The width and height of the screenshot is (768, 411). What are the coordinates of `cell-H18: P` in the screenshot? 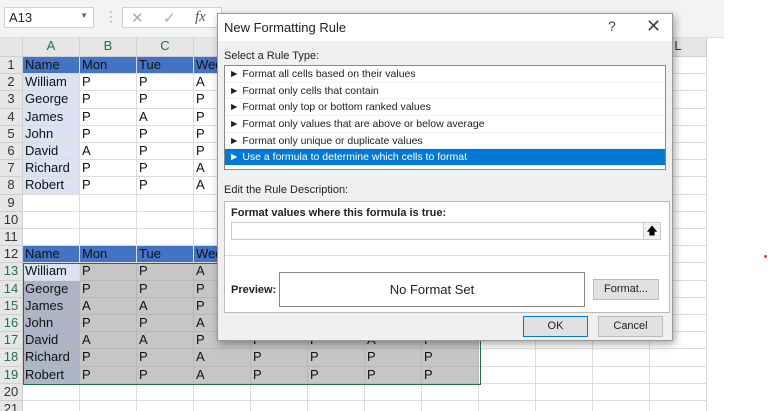 It's located at (450, 358).